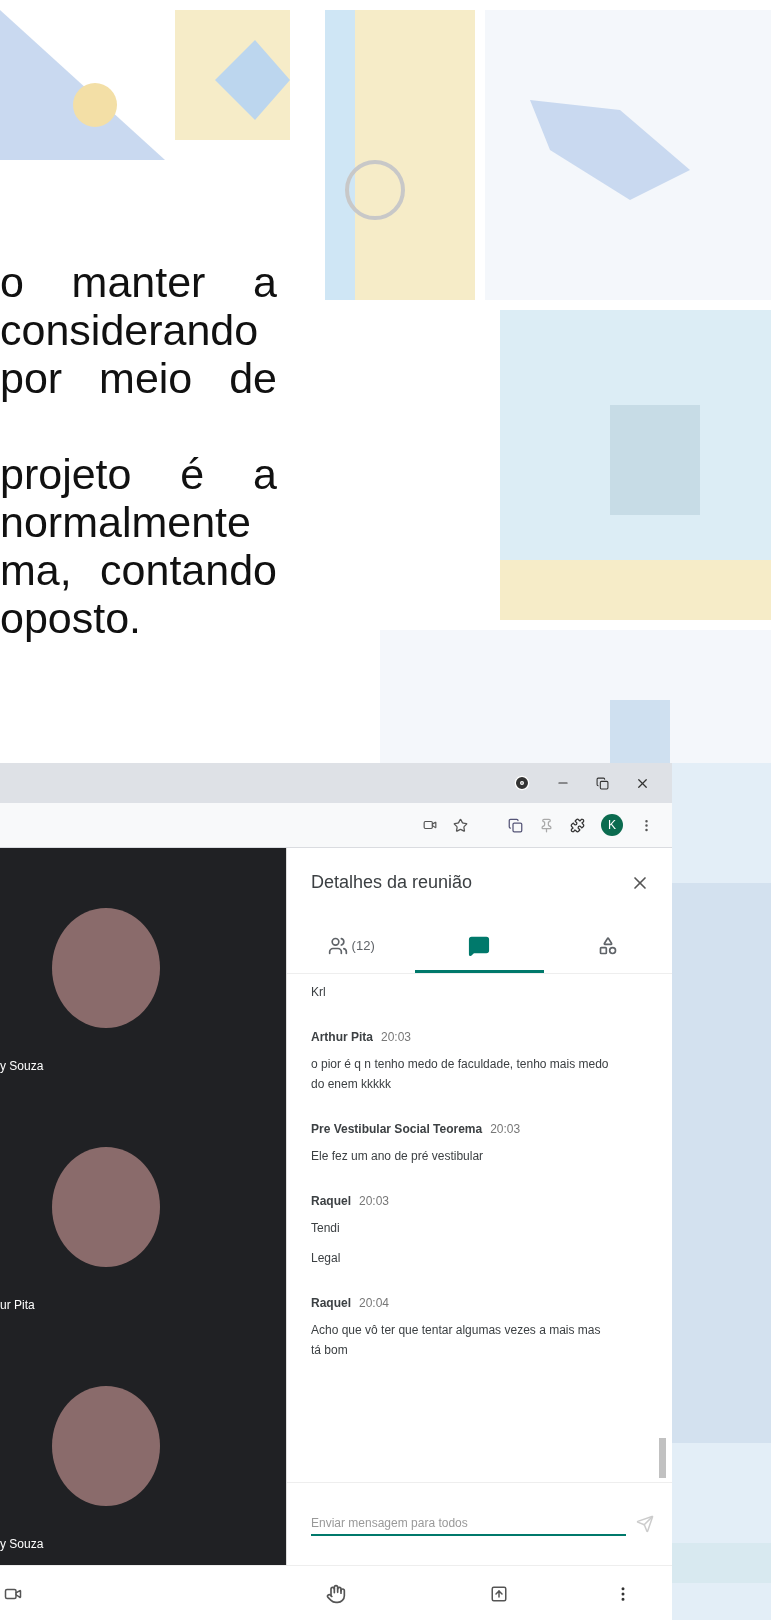 Image resolution: width=771 pixels, height=1620 pixels. I want to click on message-text: Acho que vô ter que tentar algumas vezes a mais mas tá bom, so click(456, 1340).